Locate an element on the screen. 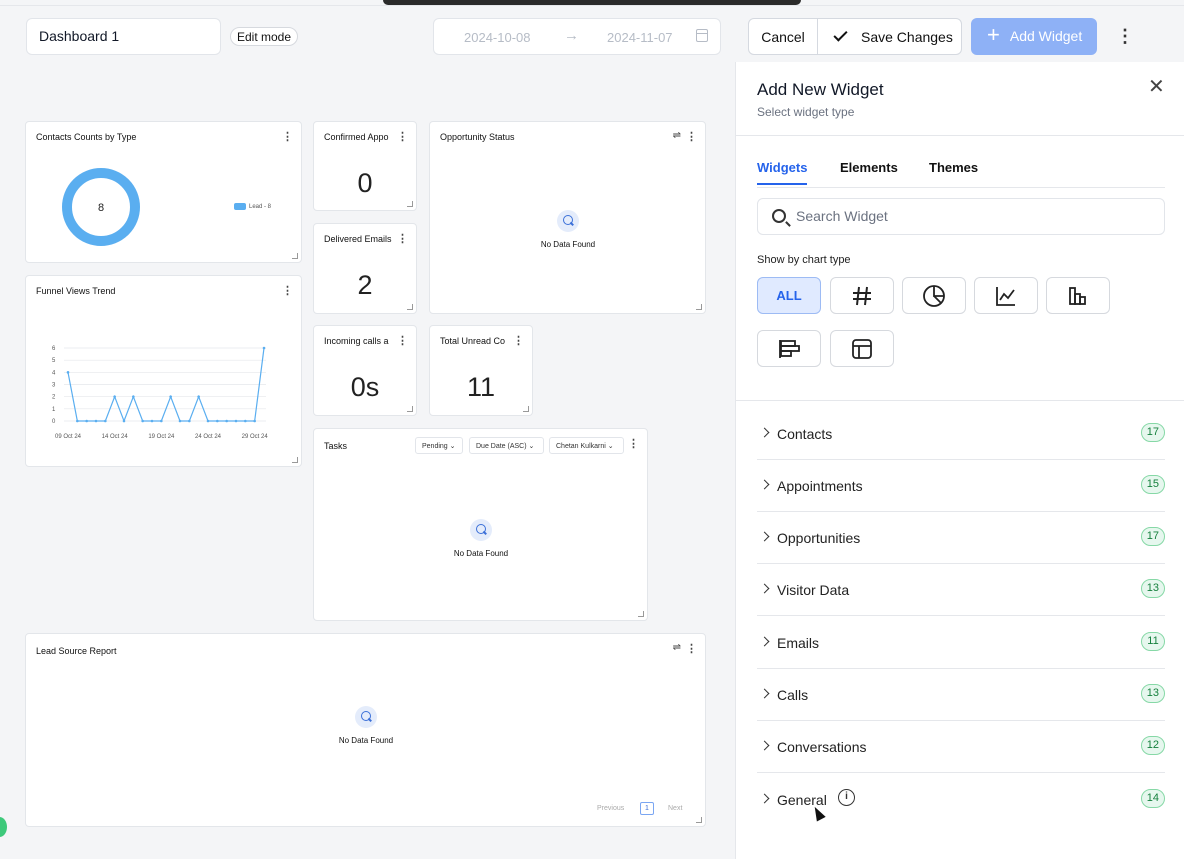 The width and height of the screenshot is (1184, 859). category-label: Appointments is located at coordinates (820, 486).